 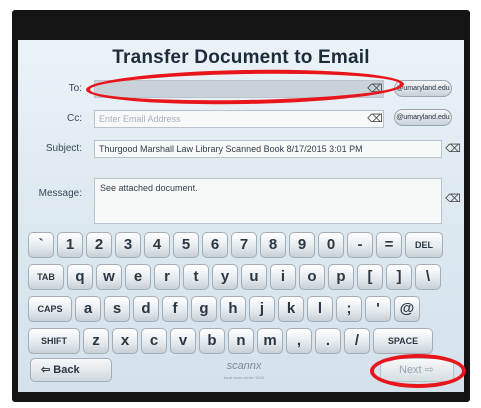 I want to click on key-c: c, so click(x=154, y=341).